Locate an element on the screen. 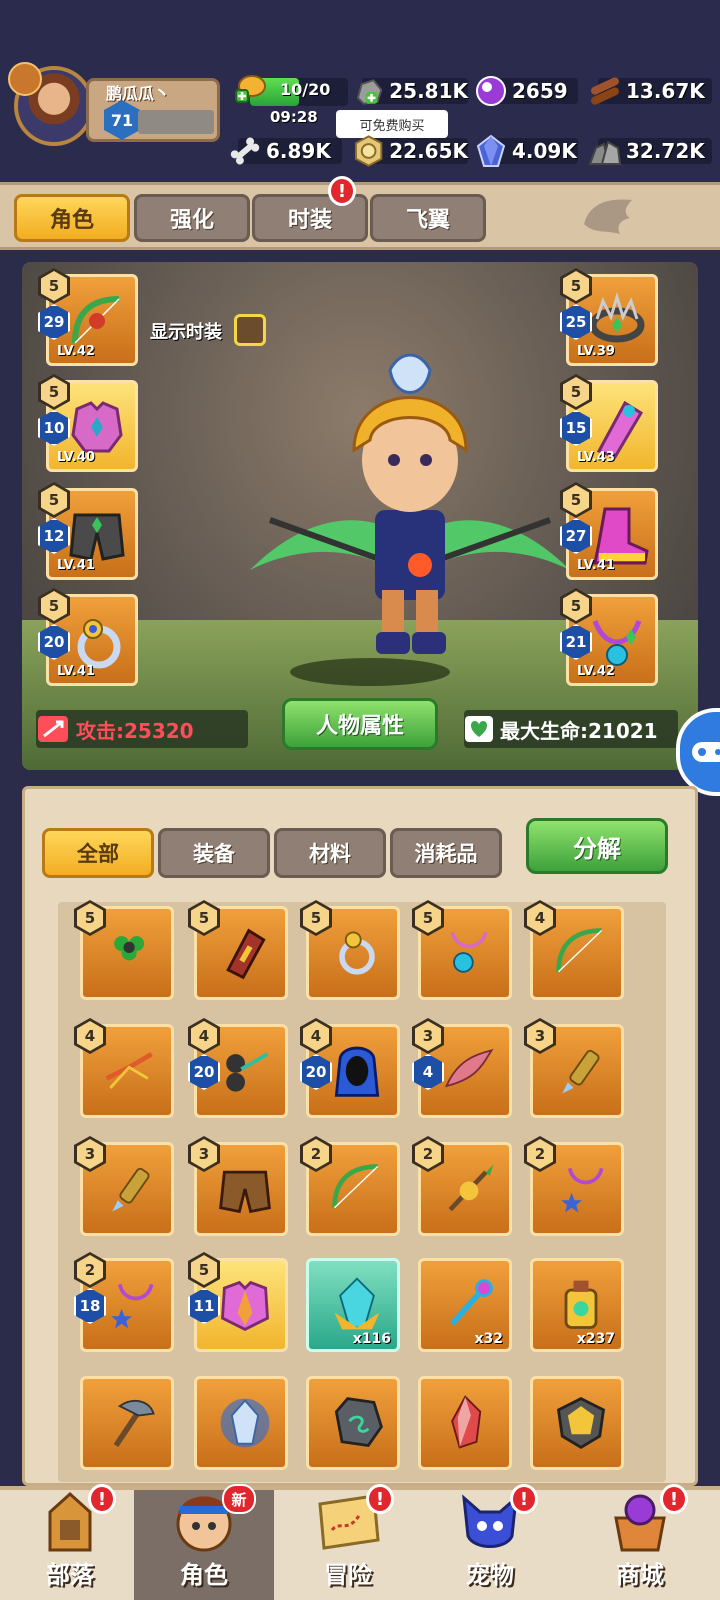  stamina-meat-icon is located at coordinates (250, 88).